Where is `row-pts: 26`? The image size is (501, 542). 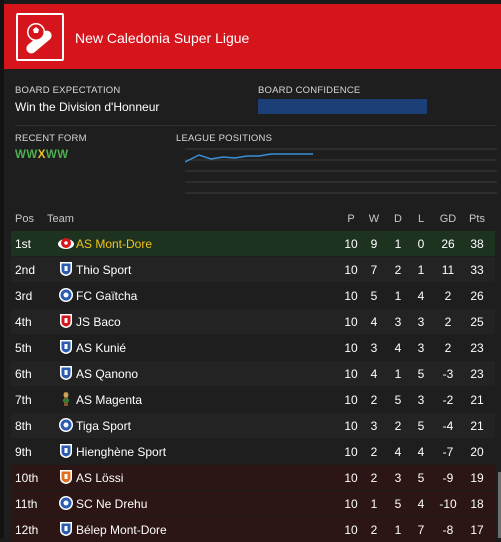
row-pts: 26 is located at coordinates (477, 296).